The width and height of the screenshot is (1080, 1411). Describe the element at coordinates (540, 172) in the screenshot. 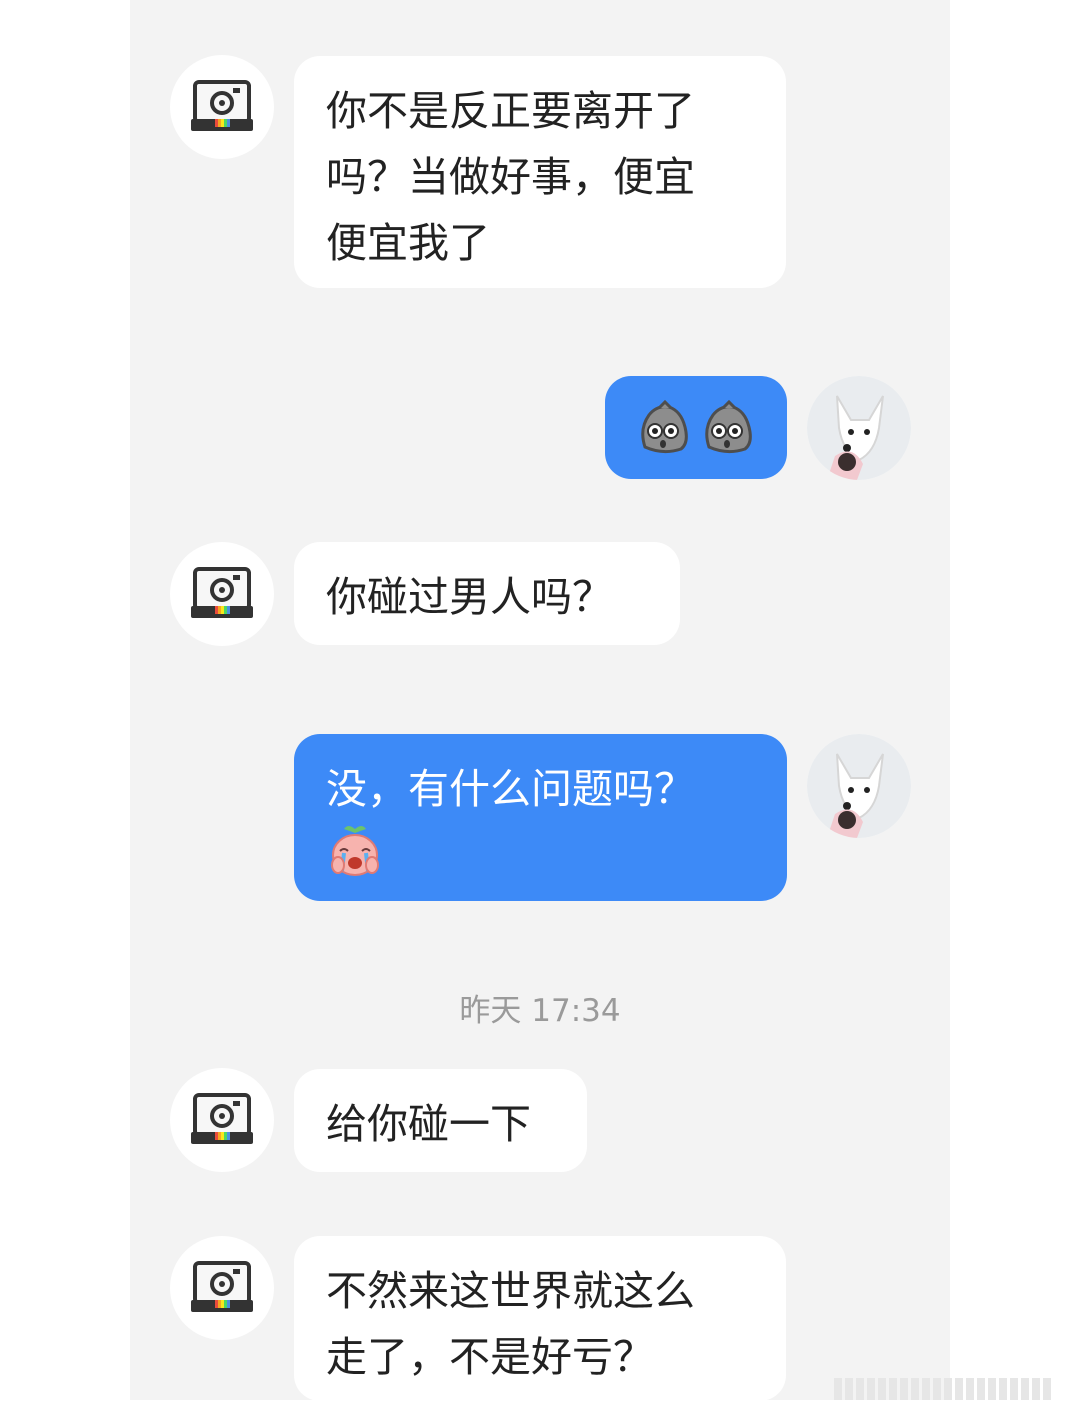

I see `message-bubble-received: 你不是反正要离开了 吗？当做好事，便宜 便宜我了` at that location.